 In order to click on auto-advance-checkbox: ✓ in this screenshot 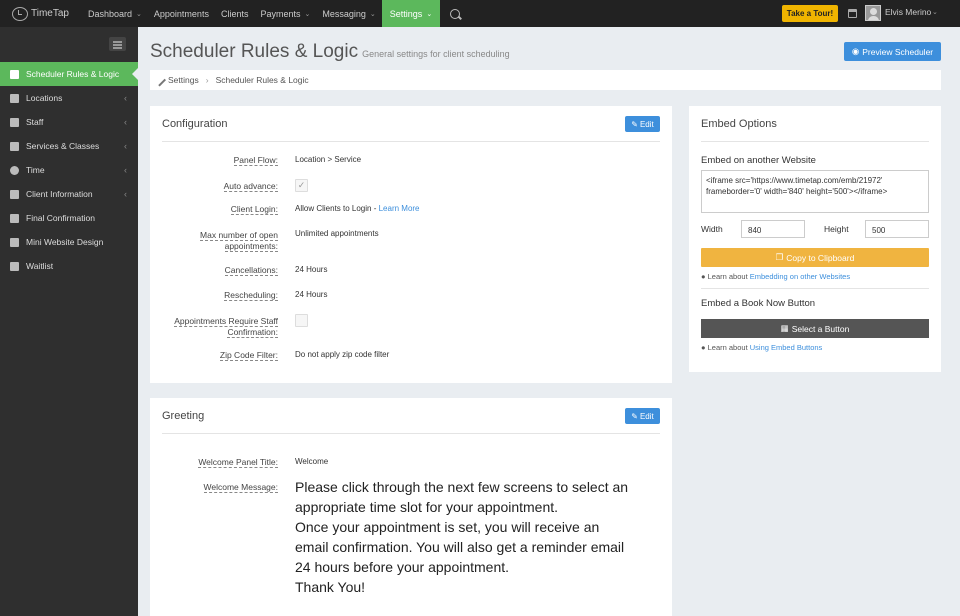, I will do `click(301, 185)`.